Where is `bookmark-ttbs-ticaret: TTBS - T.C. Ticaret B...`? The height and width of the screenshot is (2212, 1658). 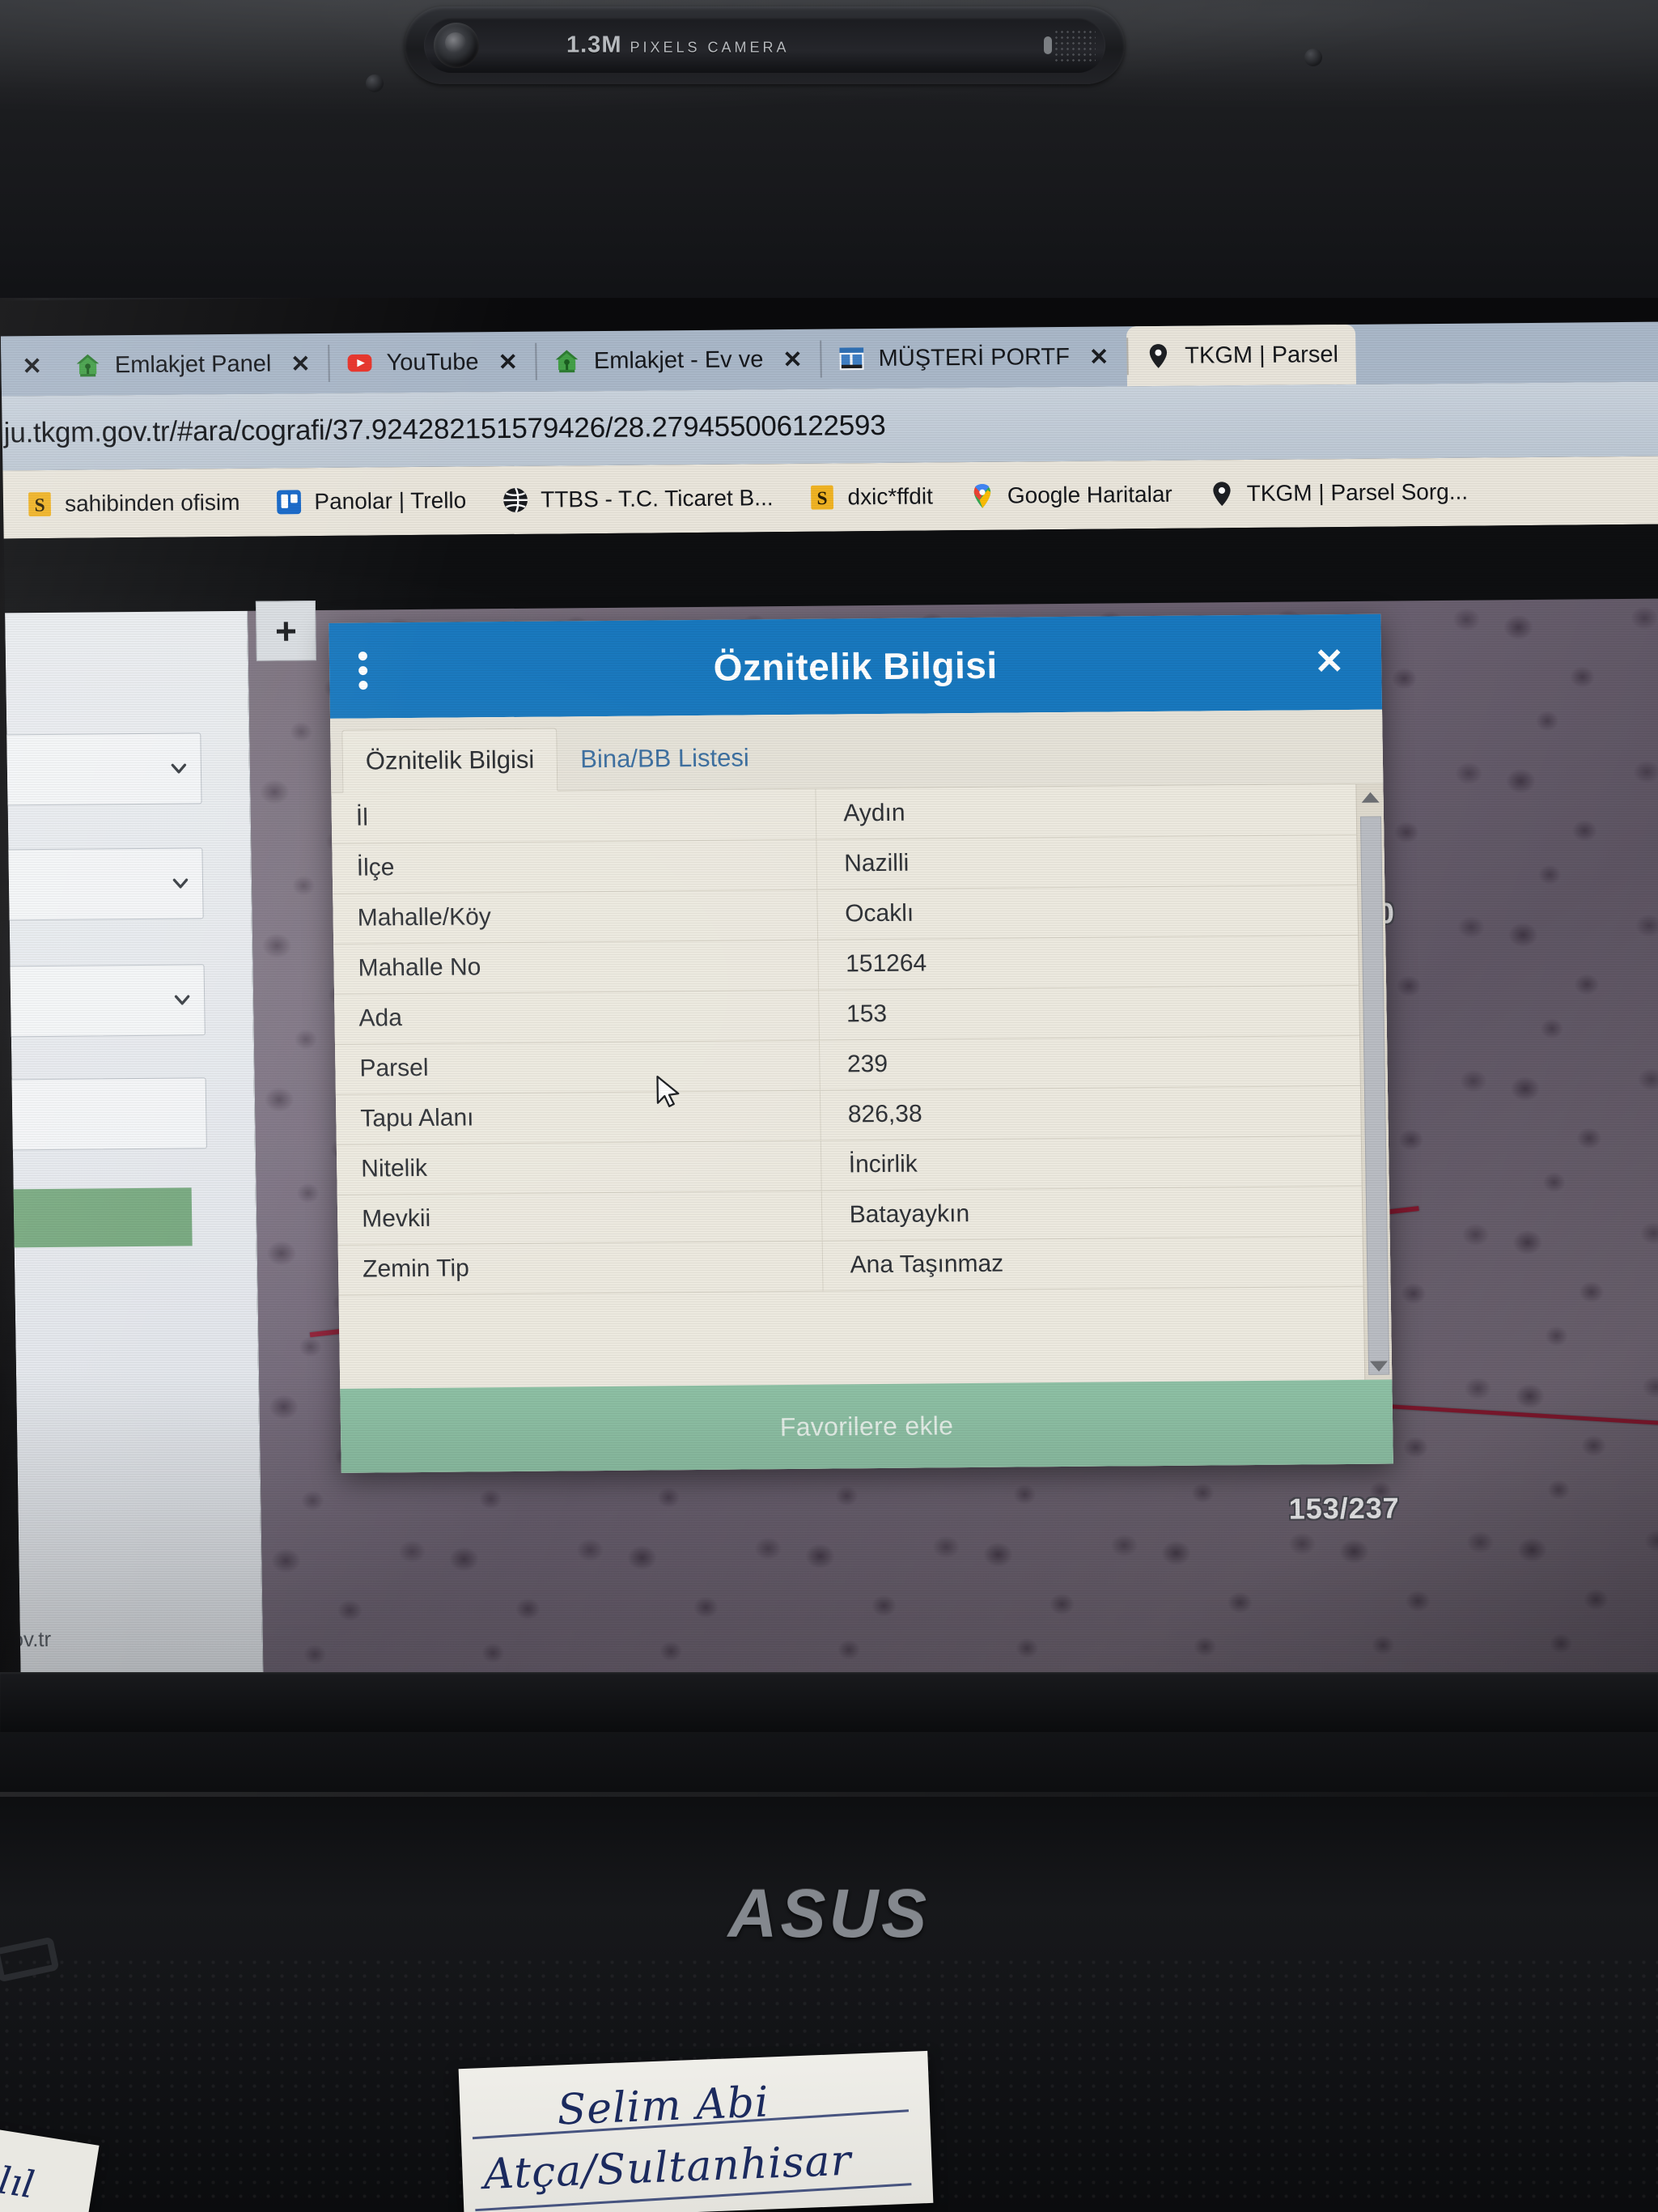 bookmark-ttbs-ticaret: TTBS - T.C. Ticaret B... is located at coordinates (637, 499).